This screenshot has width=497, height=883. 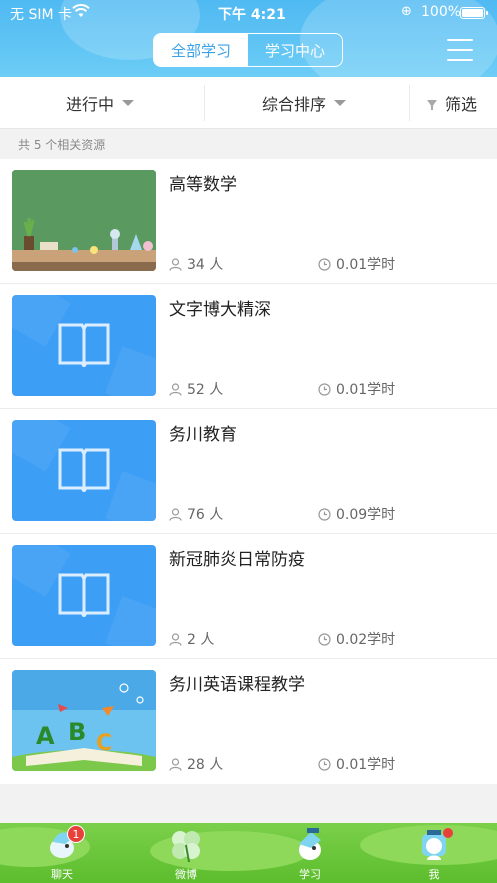 I want to click on tab-study-center: 学习中心, so click(x=295, y=50).